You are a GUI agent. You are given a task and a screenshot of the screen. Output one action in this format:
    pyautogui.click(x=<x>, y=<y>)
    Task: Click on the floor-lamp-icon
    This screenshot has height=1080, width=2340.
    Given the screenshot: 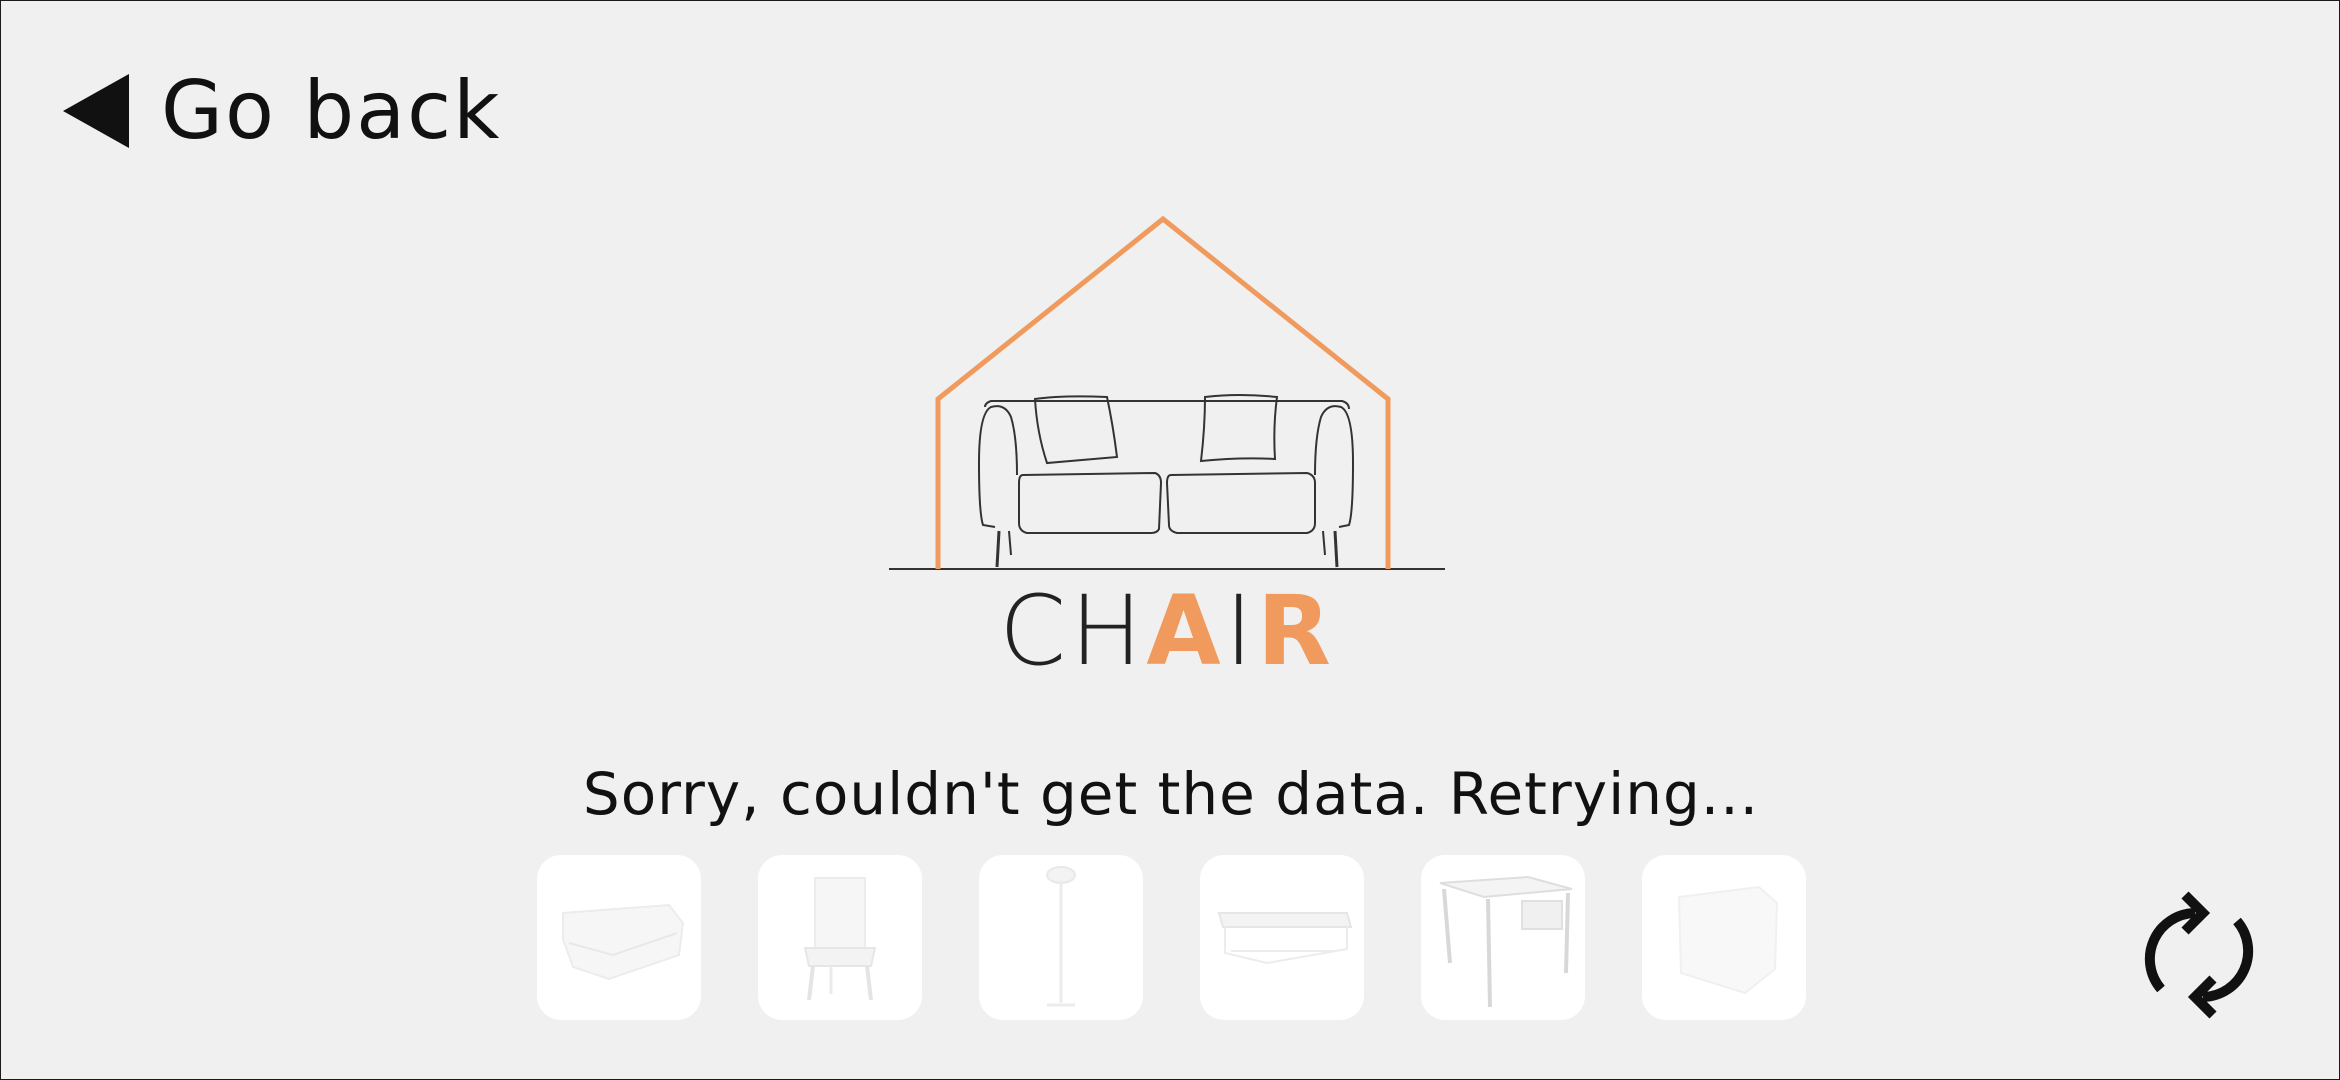 What is the action you would take?
    pyautogui.click(x=1061, y=935)
    